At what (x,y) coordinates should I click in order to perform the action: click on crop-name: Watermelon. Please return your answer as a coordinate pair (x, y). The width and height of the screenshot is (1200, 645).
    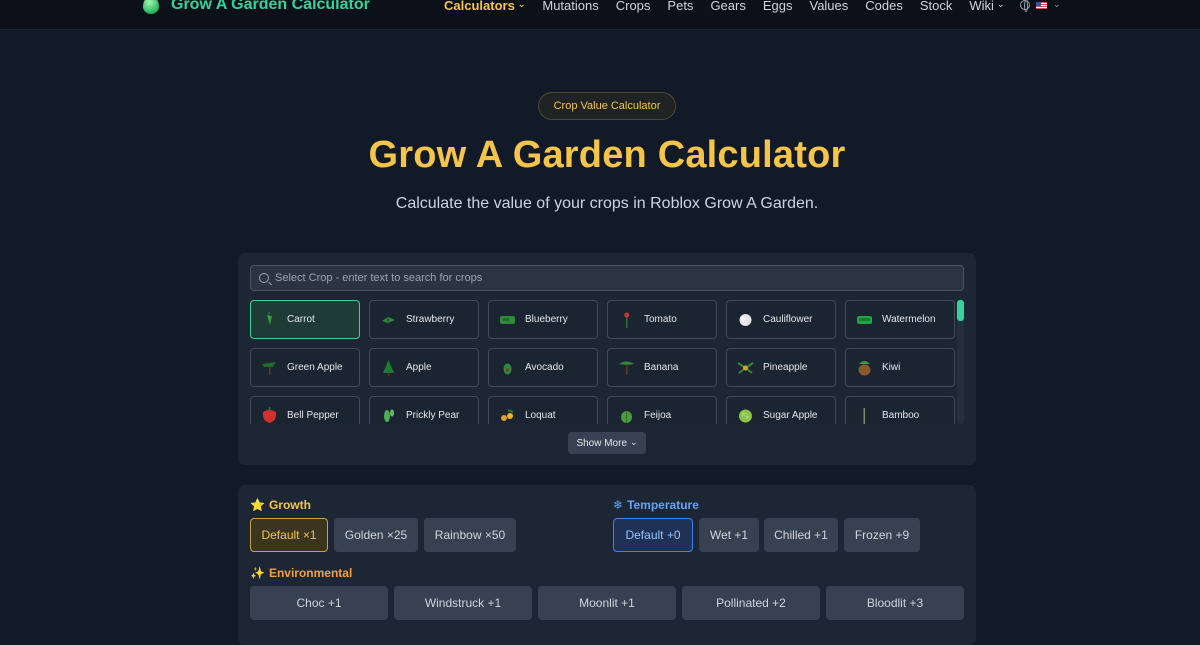
    Looking at the image, I should click on (909, 319).